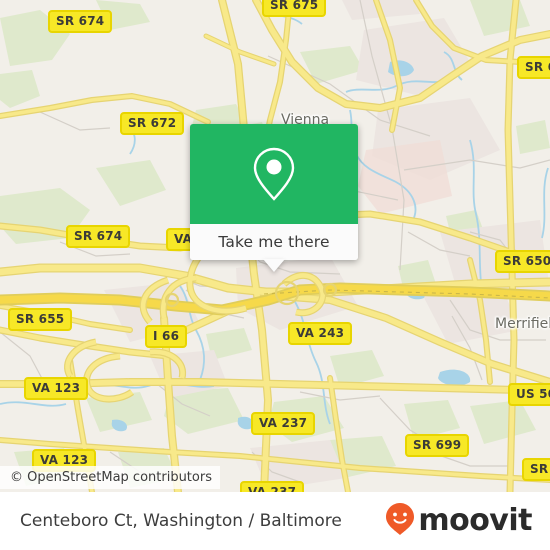 The height and width of the screenshot is (550, 550). What do you see at coordinates (522, 324) in the screenshot?
I see `place-label-merrifield: Merrifiel` at bounding box center [522, 324].